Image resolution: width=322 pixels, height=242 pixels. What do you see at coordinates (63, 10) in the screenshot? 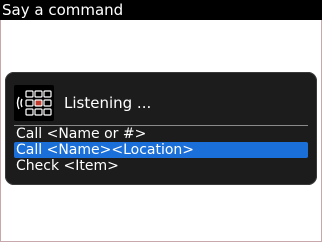
I see `title-text: Say a command` at bounding box center [63, 10].